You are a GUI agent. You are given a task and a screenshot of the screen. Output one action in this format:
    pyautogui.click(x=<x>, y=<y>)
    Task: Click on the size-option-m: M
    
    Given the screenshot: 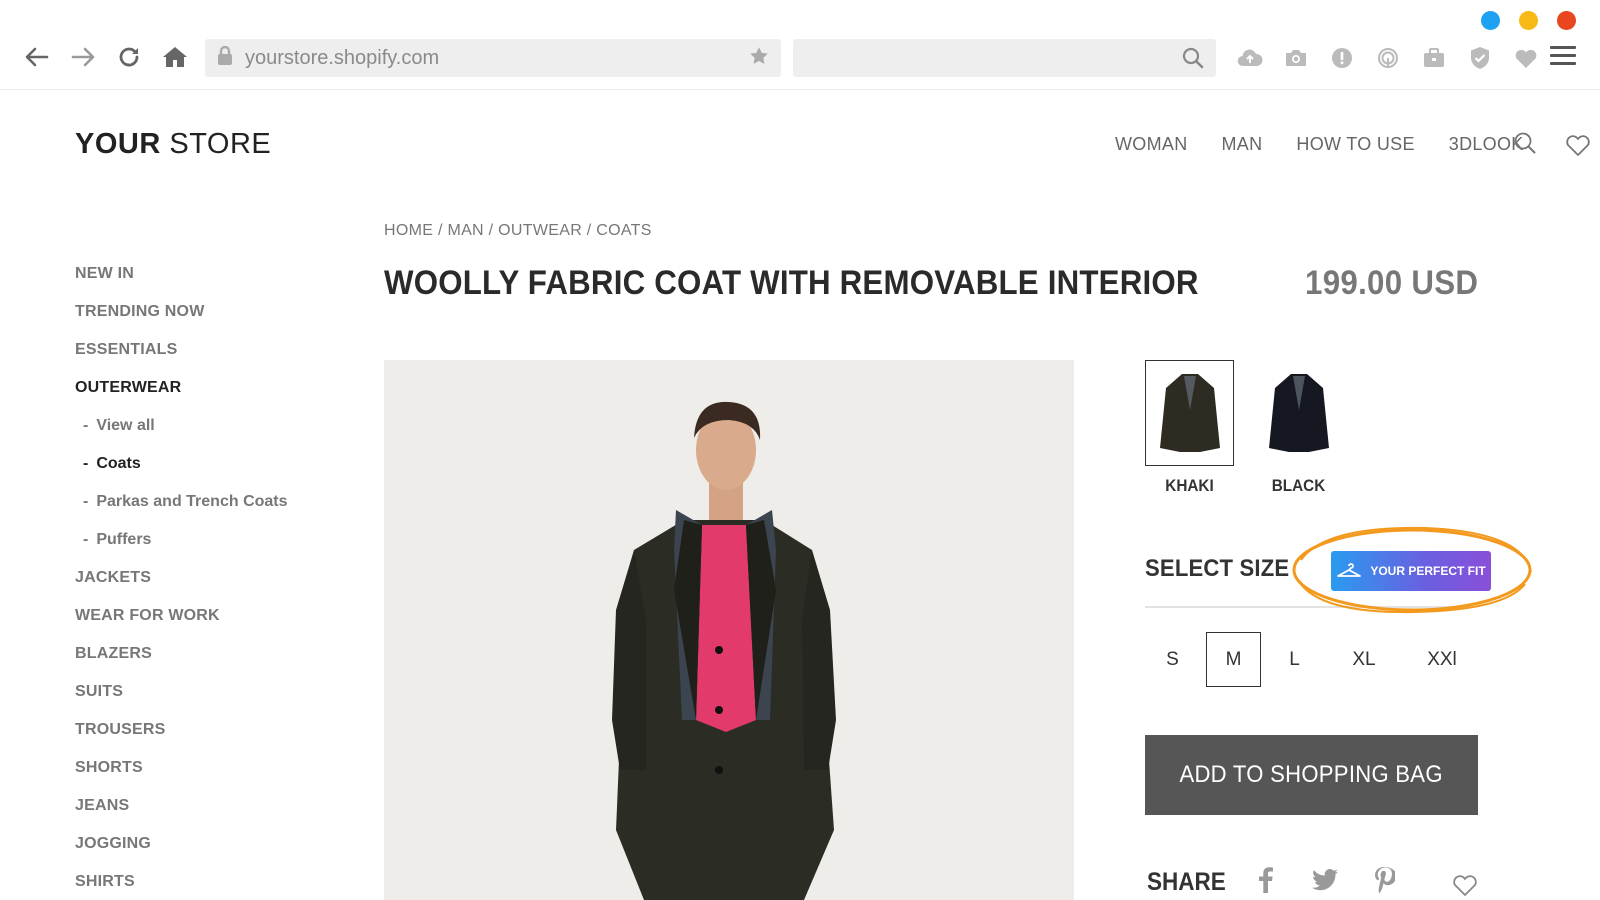 What is the action you would take?
    pyautogui.click(x=1233, y=659)
    